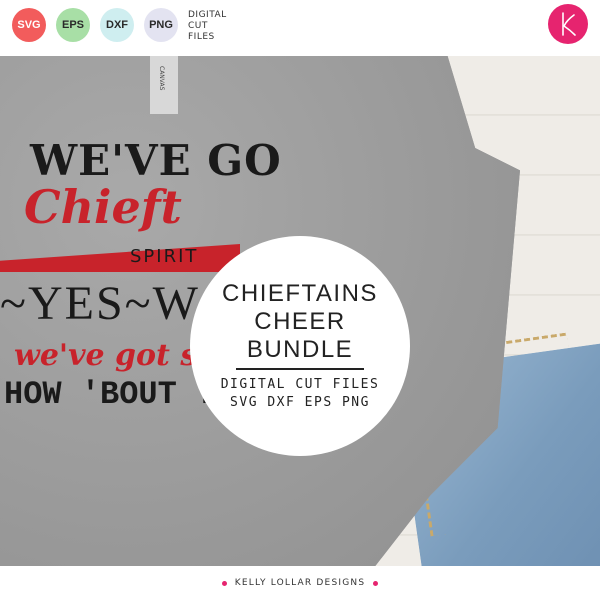 Image resolution: width=600 pixels, height=600 pixels. I want to click on brand-logo, so click(568, 24).